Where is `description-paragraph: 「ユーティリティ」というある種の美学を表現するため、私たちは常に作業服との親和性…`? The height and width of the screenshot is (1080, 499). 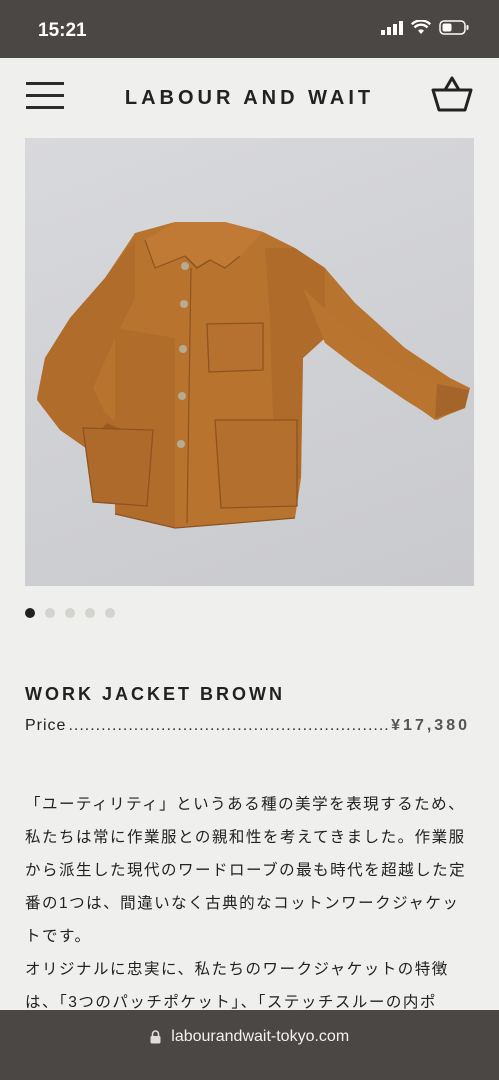 description-paragraph: 「ユーティリティ」というある種の美学を表現するため、私たちは常に作業服との親和性… is located at coordinates (246, 870).